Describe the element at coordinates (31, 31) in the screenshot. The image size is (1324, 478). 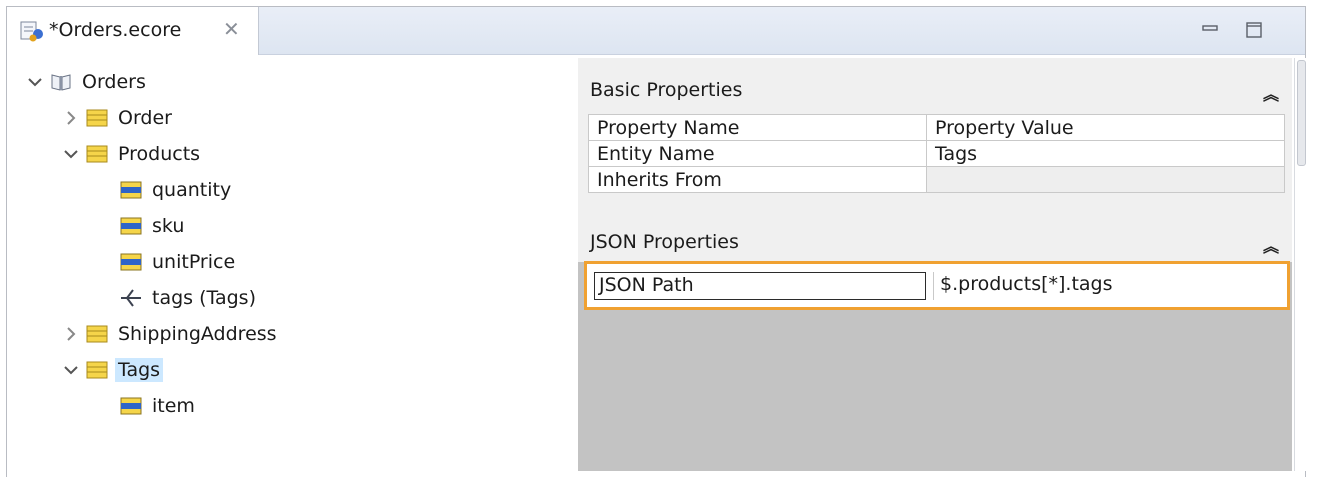
I see `ecore-file-icon` at that location.